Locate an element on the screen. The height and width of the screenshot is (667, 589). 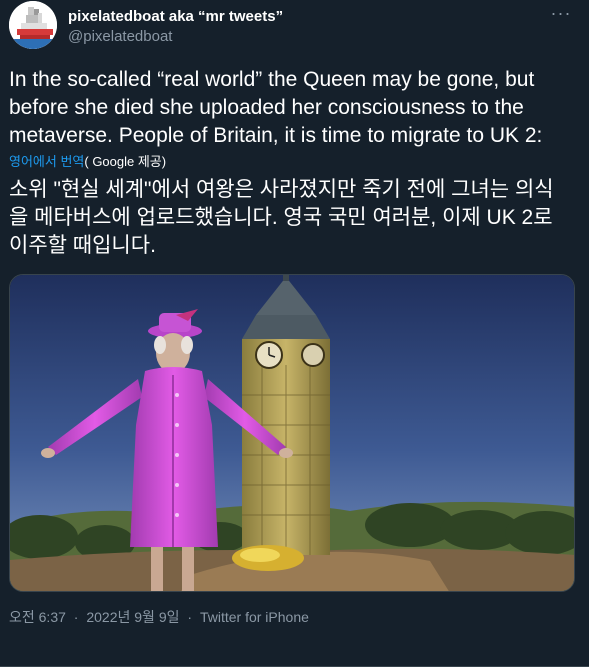
tweet-date: 2022년 9월 9일 is located at coordinates (132, 617).